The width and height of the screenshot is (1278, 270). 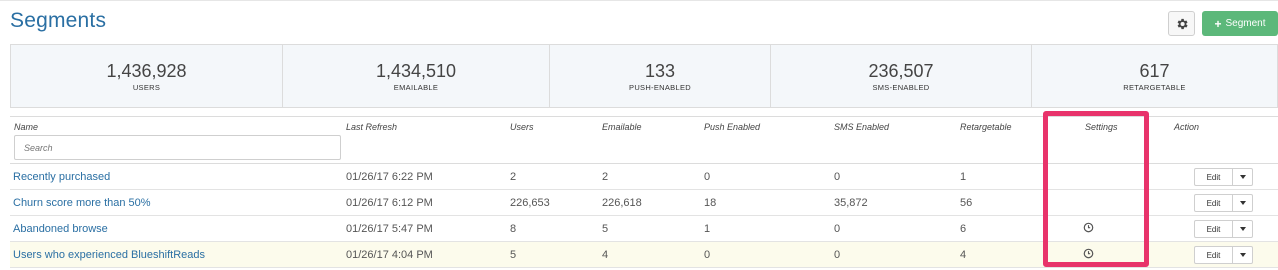 I want to click on cell-users: 226,653, so click(x=530, y=203).